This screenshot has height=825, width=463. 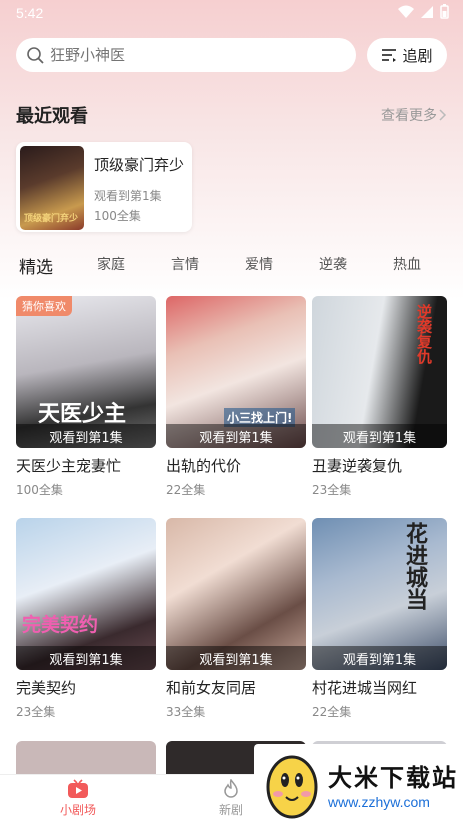 I want to click on nav-item-theater: 小剧场, so click(x=78, y=798).